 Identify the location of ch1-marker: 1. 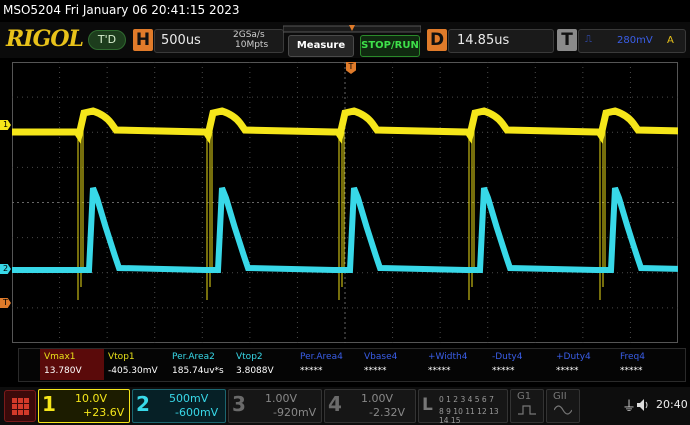
(5, 125).